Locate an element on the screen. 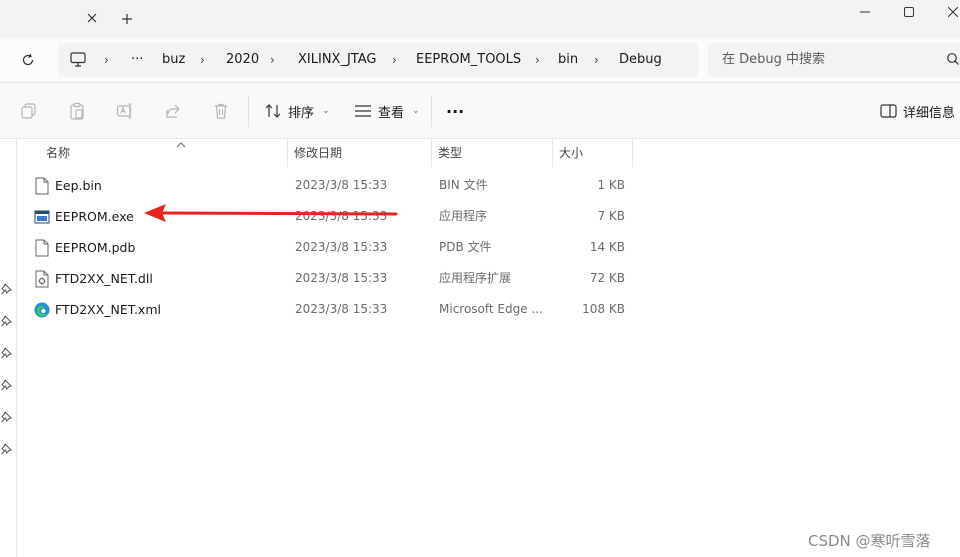 The width and height of the screenshot is (960, 557). file-type: 应用程序扩展 is located at coordinates (475, 278).